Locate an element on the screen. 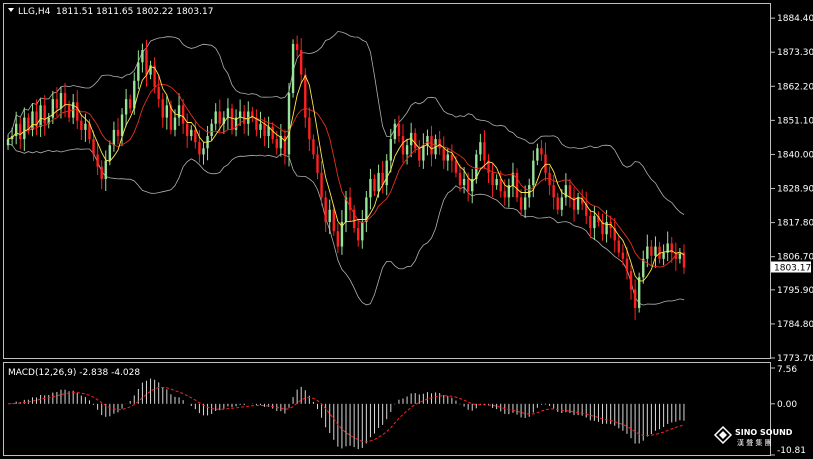 This screenshot has width=813, height=459. price-tick-label: 1828.90 is located at coordinates (795, 190).